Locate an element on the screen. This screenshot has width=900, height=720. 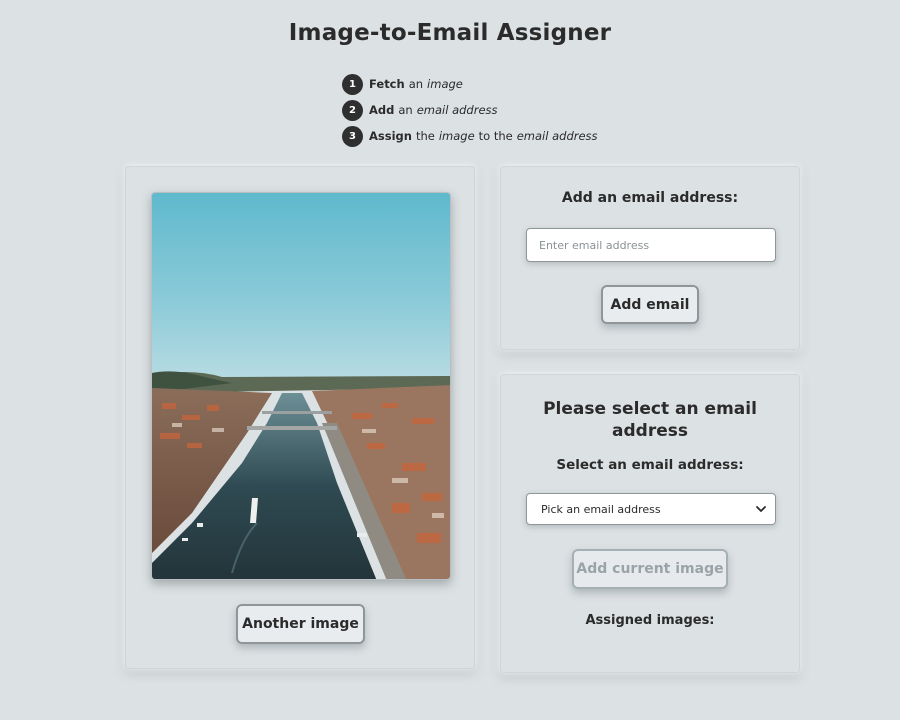
assigned-images-label: Assigned images: is located at coordinates (650, 620).